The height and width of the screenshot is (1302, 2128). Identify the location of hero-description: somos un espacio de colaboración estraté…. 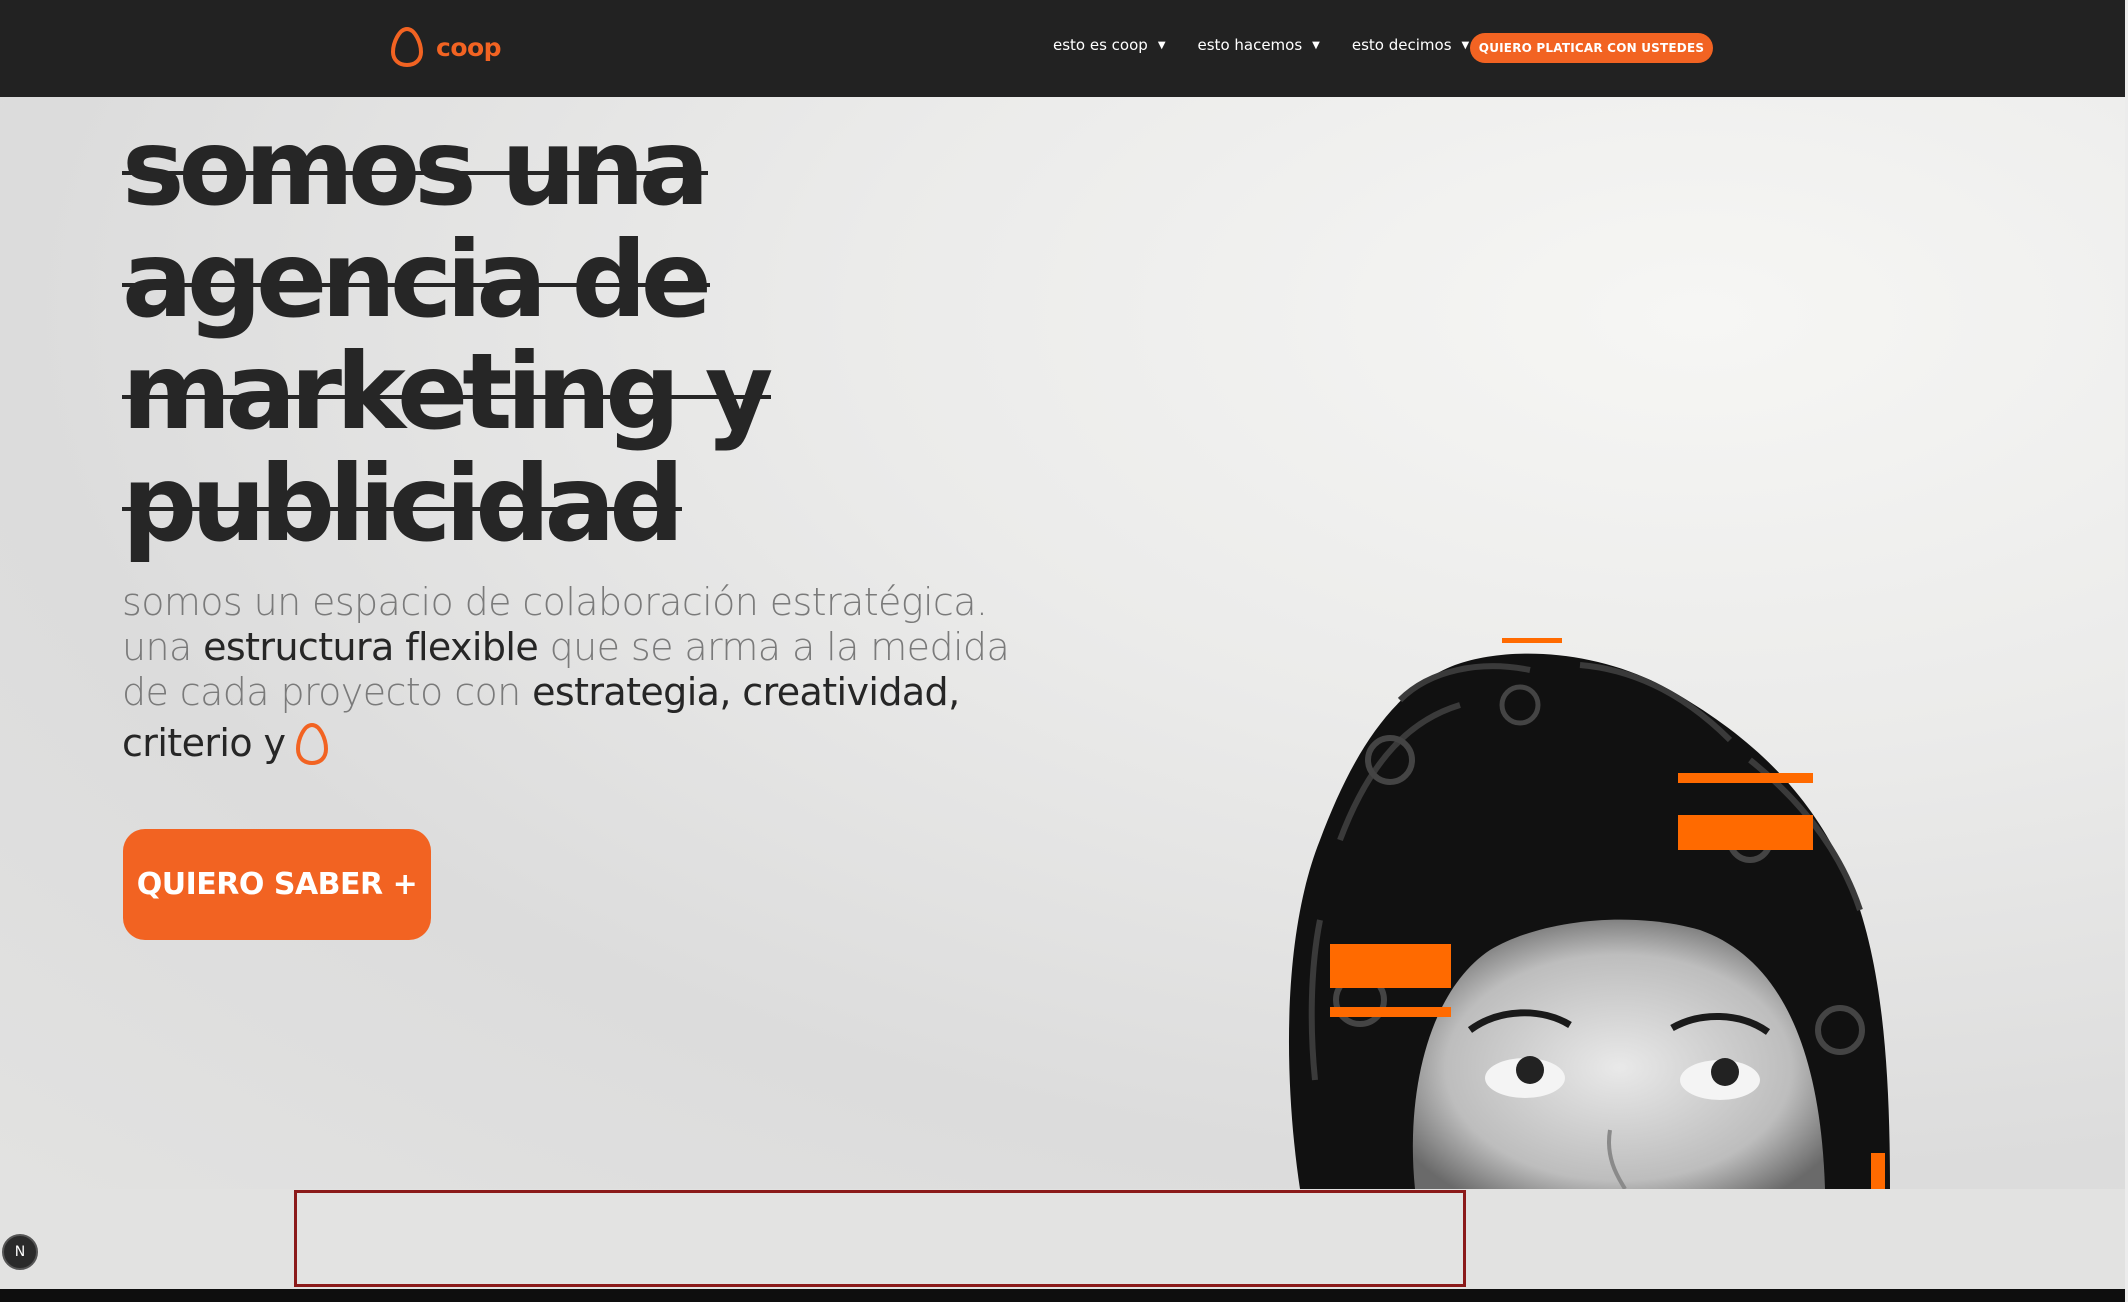
(572, 678).